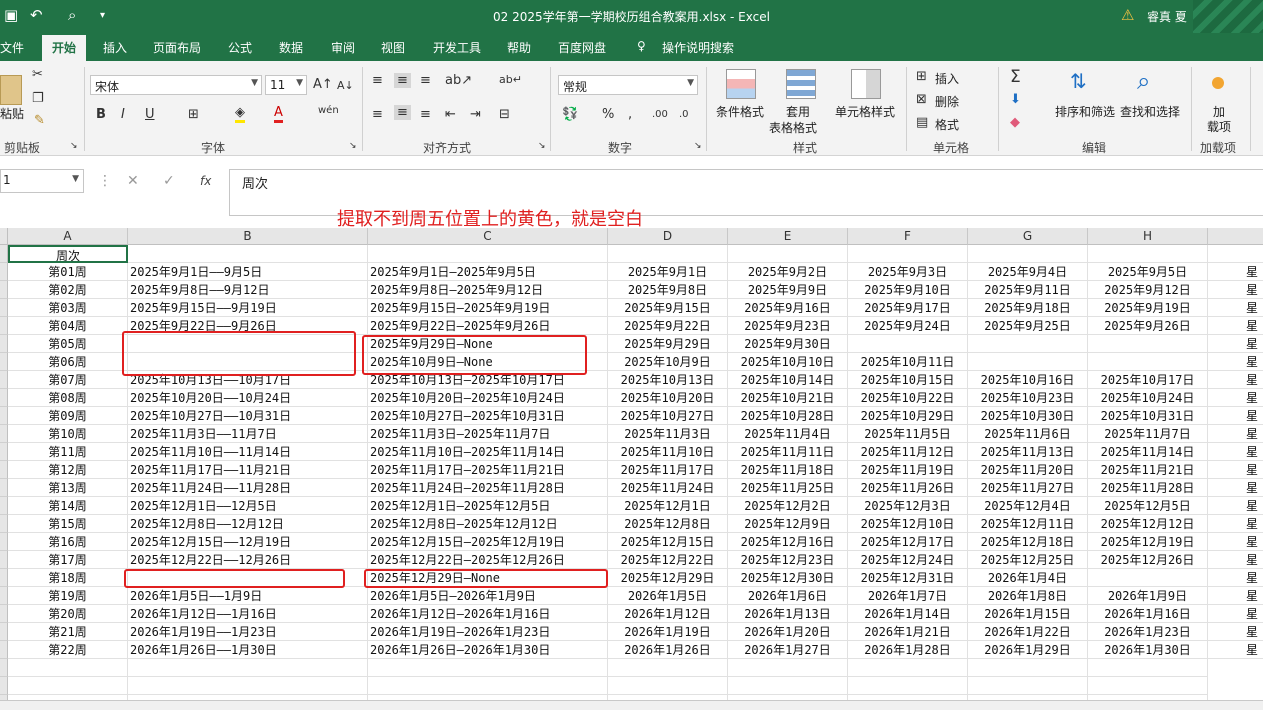 The image size is (1263, 710). What do you see at coordinates (286, 85) in the screenshot?
I see `font-size-combo: 11 ▼` at bounding box center [286, 85].